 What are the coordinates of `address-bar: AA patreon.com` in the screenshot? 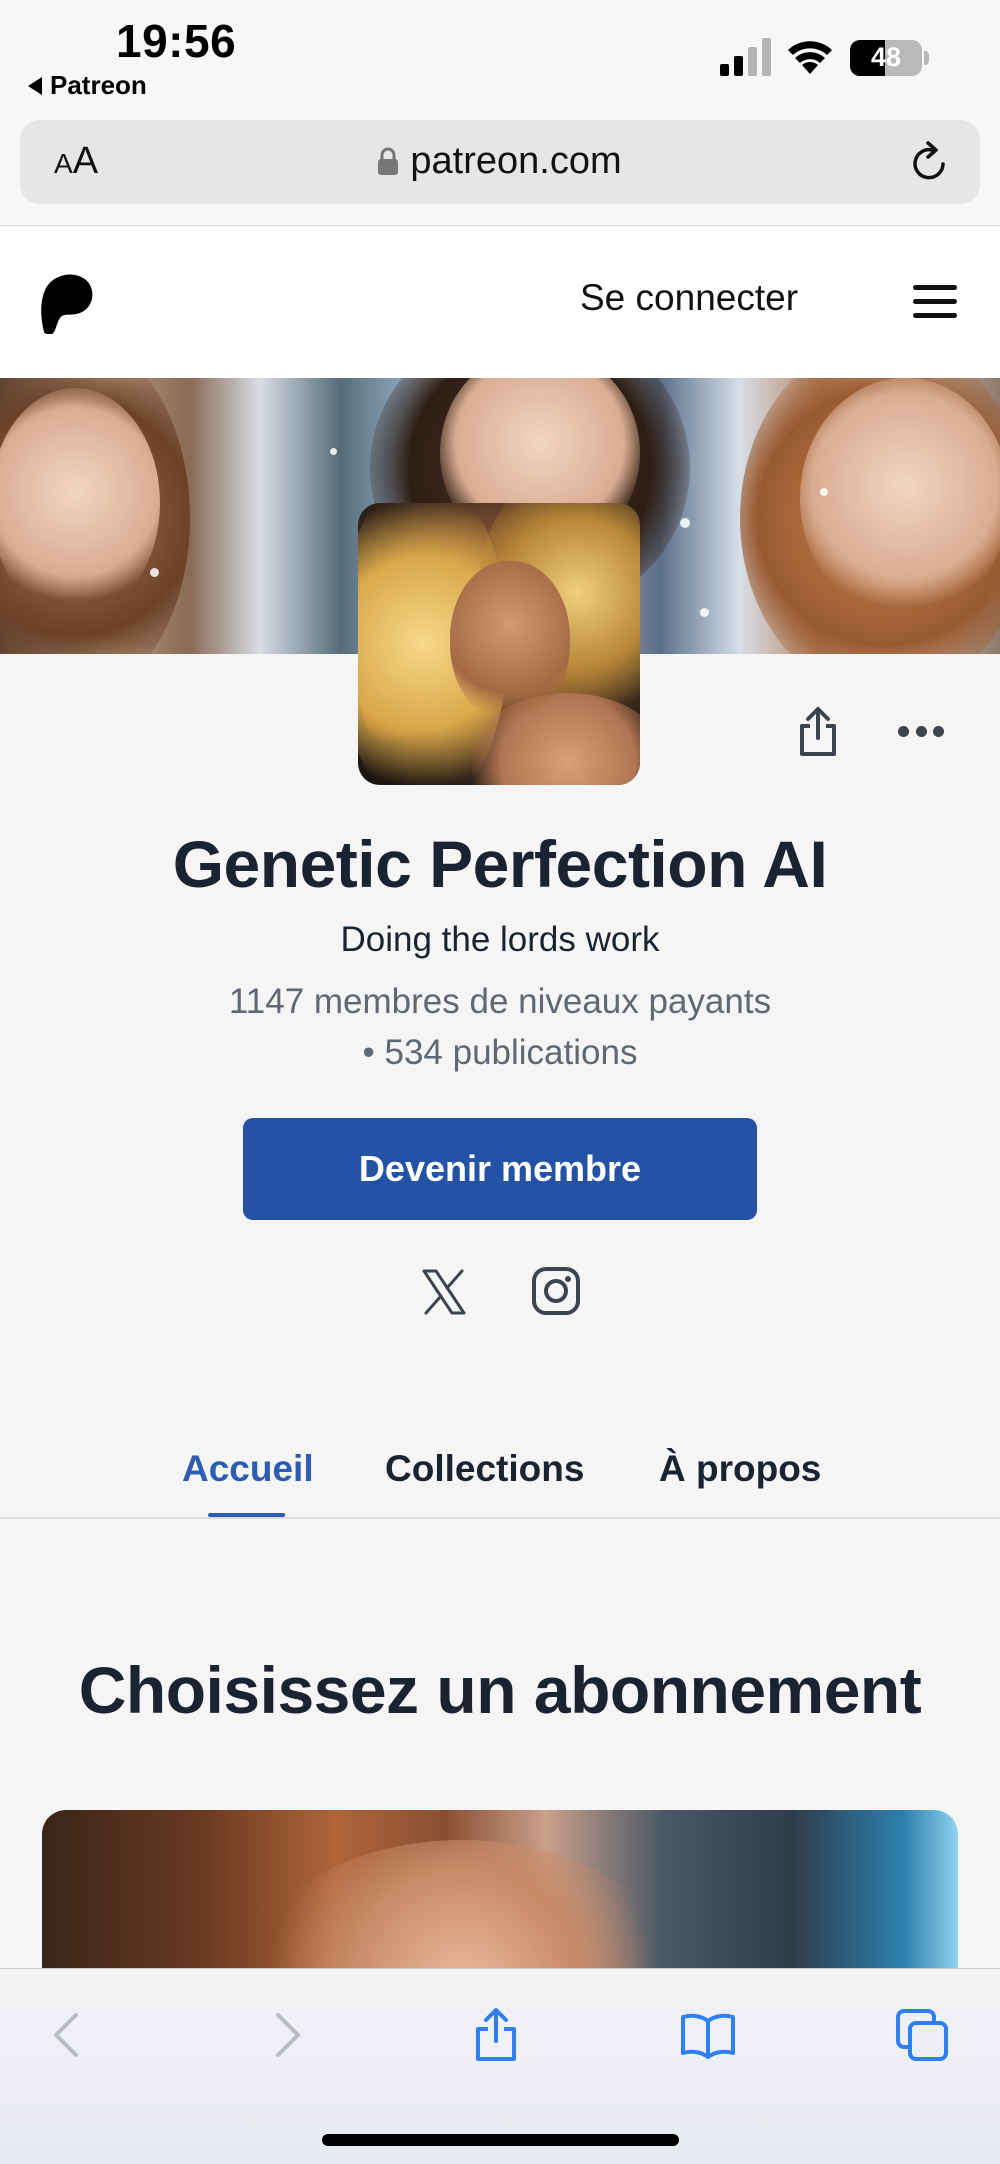 It's located at (500, 162).